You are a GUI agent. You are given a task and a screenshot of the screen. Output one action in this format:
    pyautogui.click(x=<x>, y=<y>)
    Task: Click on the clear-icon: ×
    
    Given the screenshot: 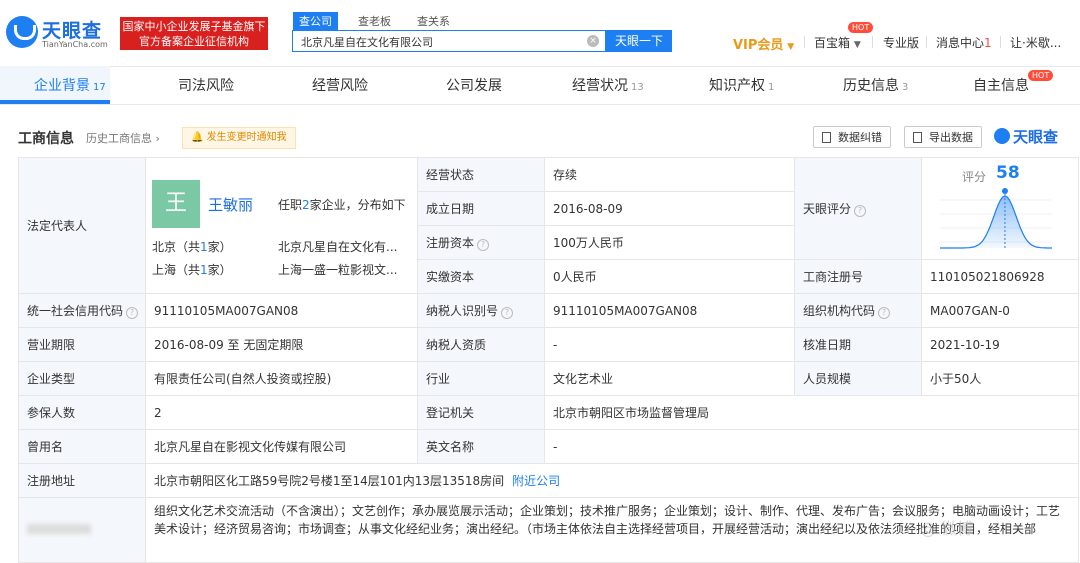 What is the action you would take?
    pyautogui.click(x=593, y=41)
    